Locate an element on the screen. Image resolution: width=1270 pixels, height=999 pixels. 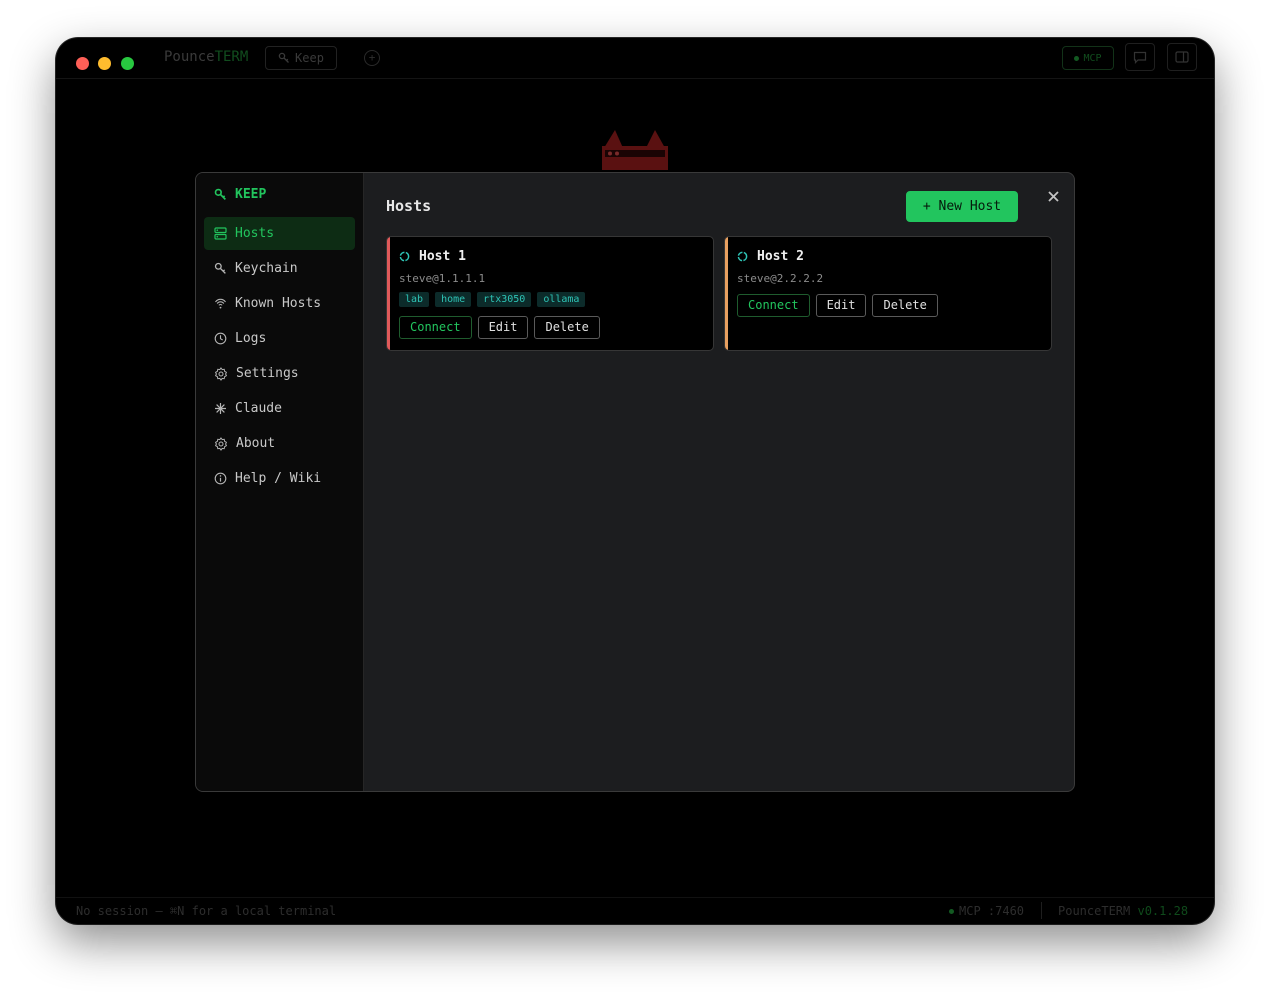
chat-icon is located at coordinates (1140, 57).